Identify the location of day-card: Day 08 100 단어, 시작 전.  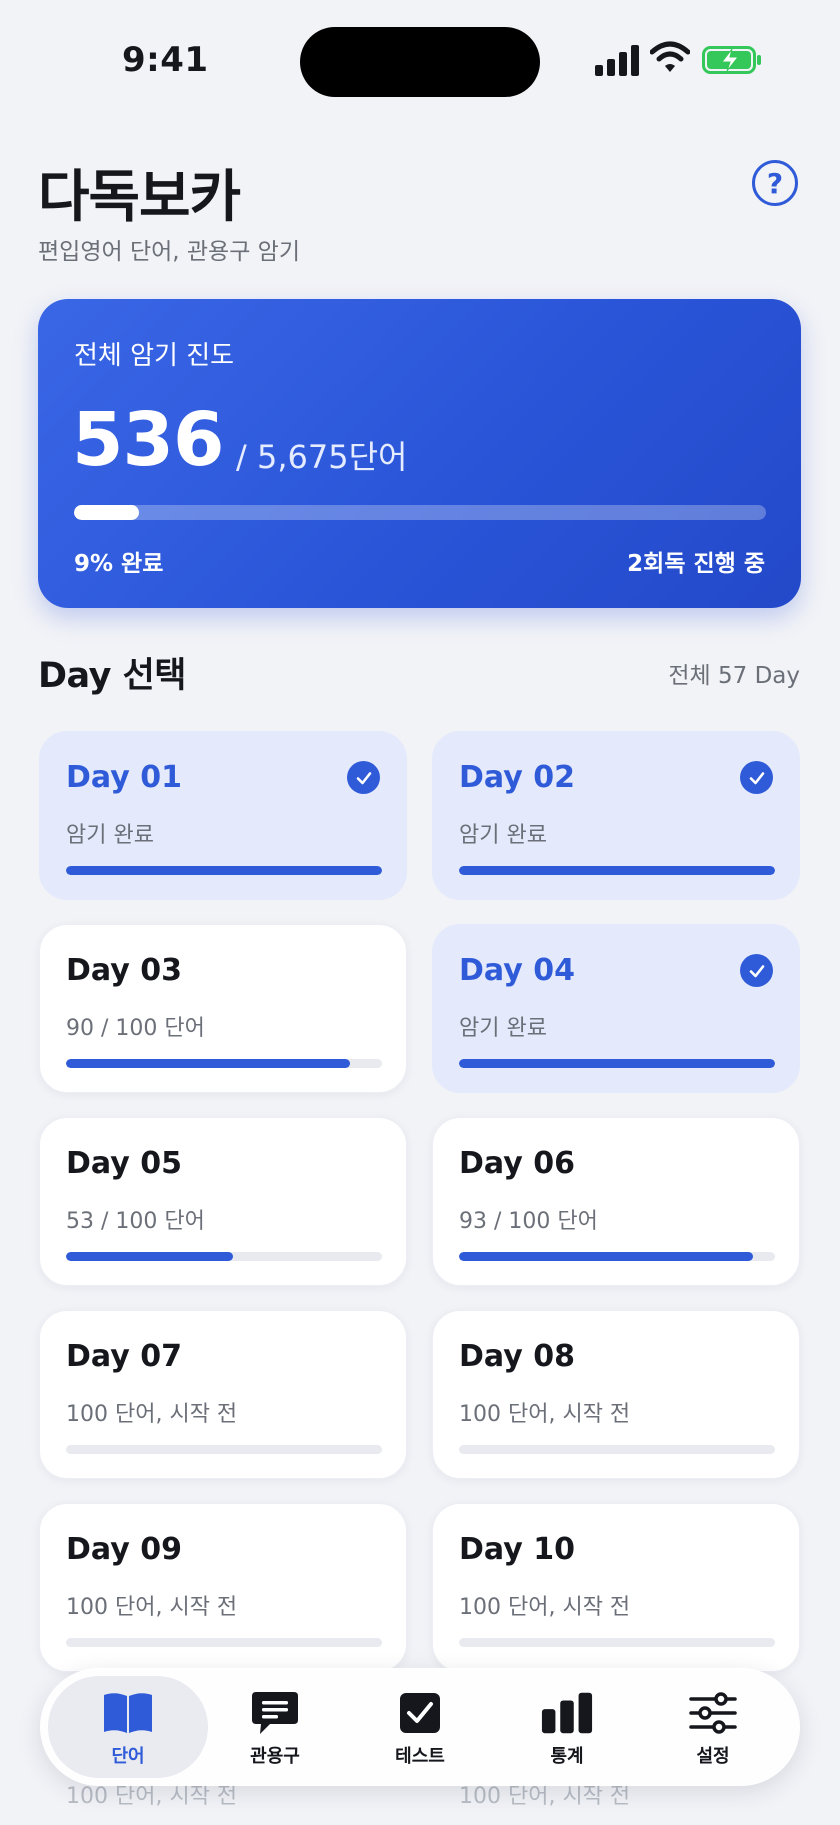
(616, 1394).